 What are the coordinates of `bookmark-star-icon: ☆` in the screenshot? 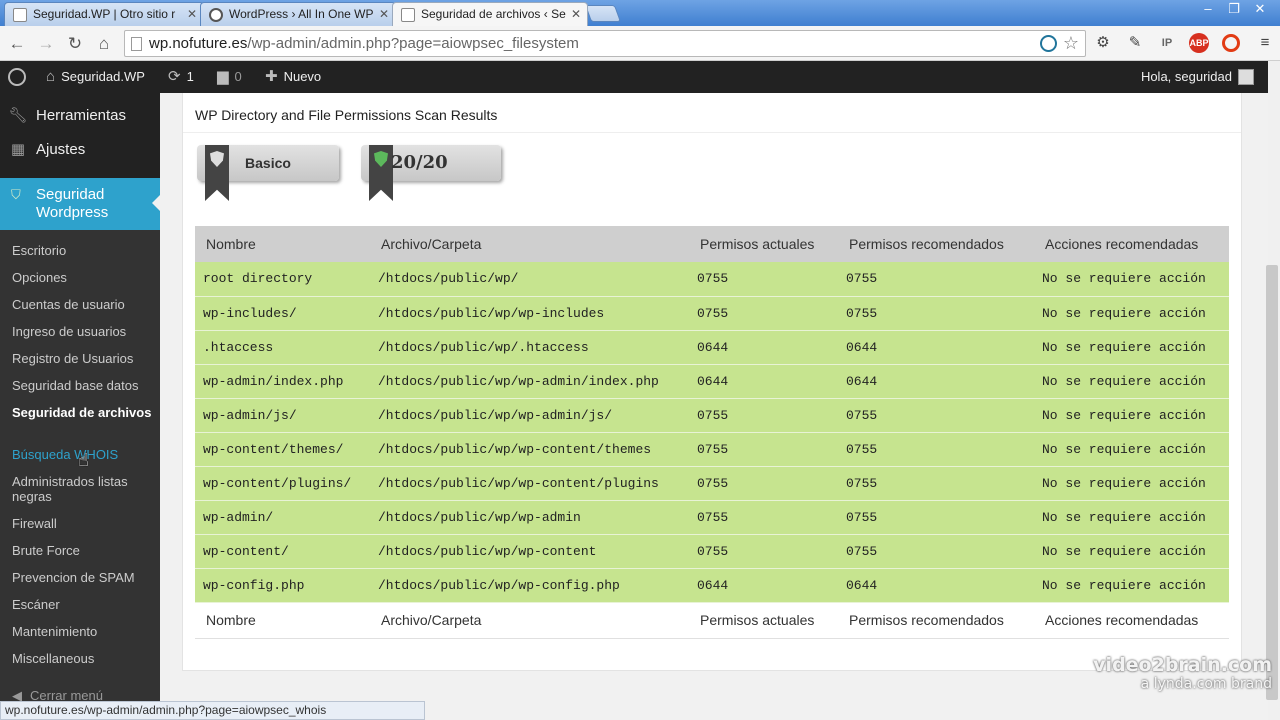 It's located at (1071, 43).